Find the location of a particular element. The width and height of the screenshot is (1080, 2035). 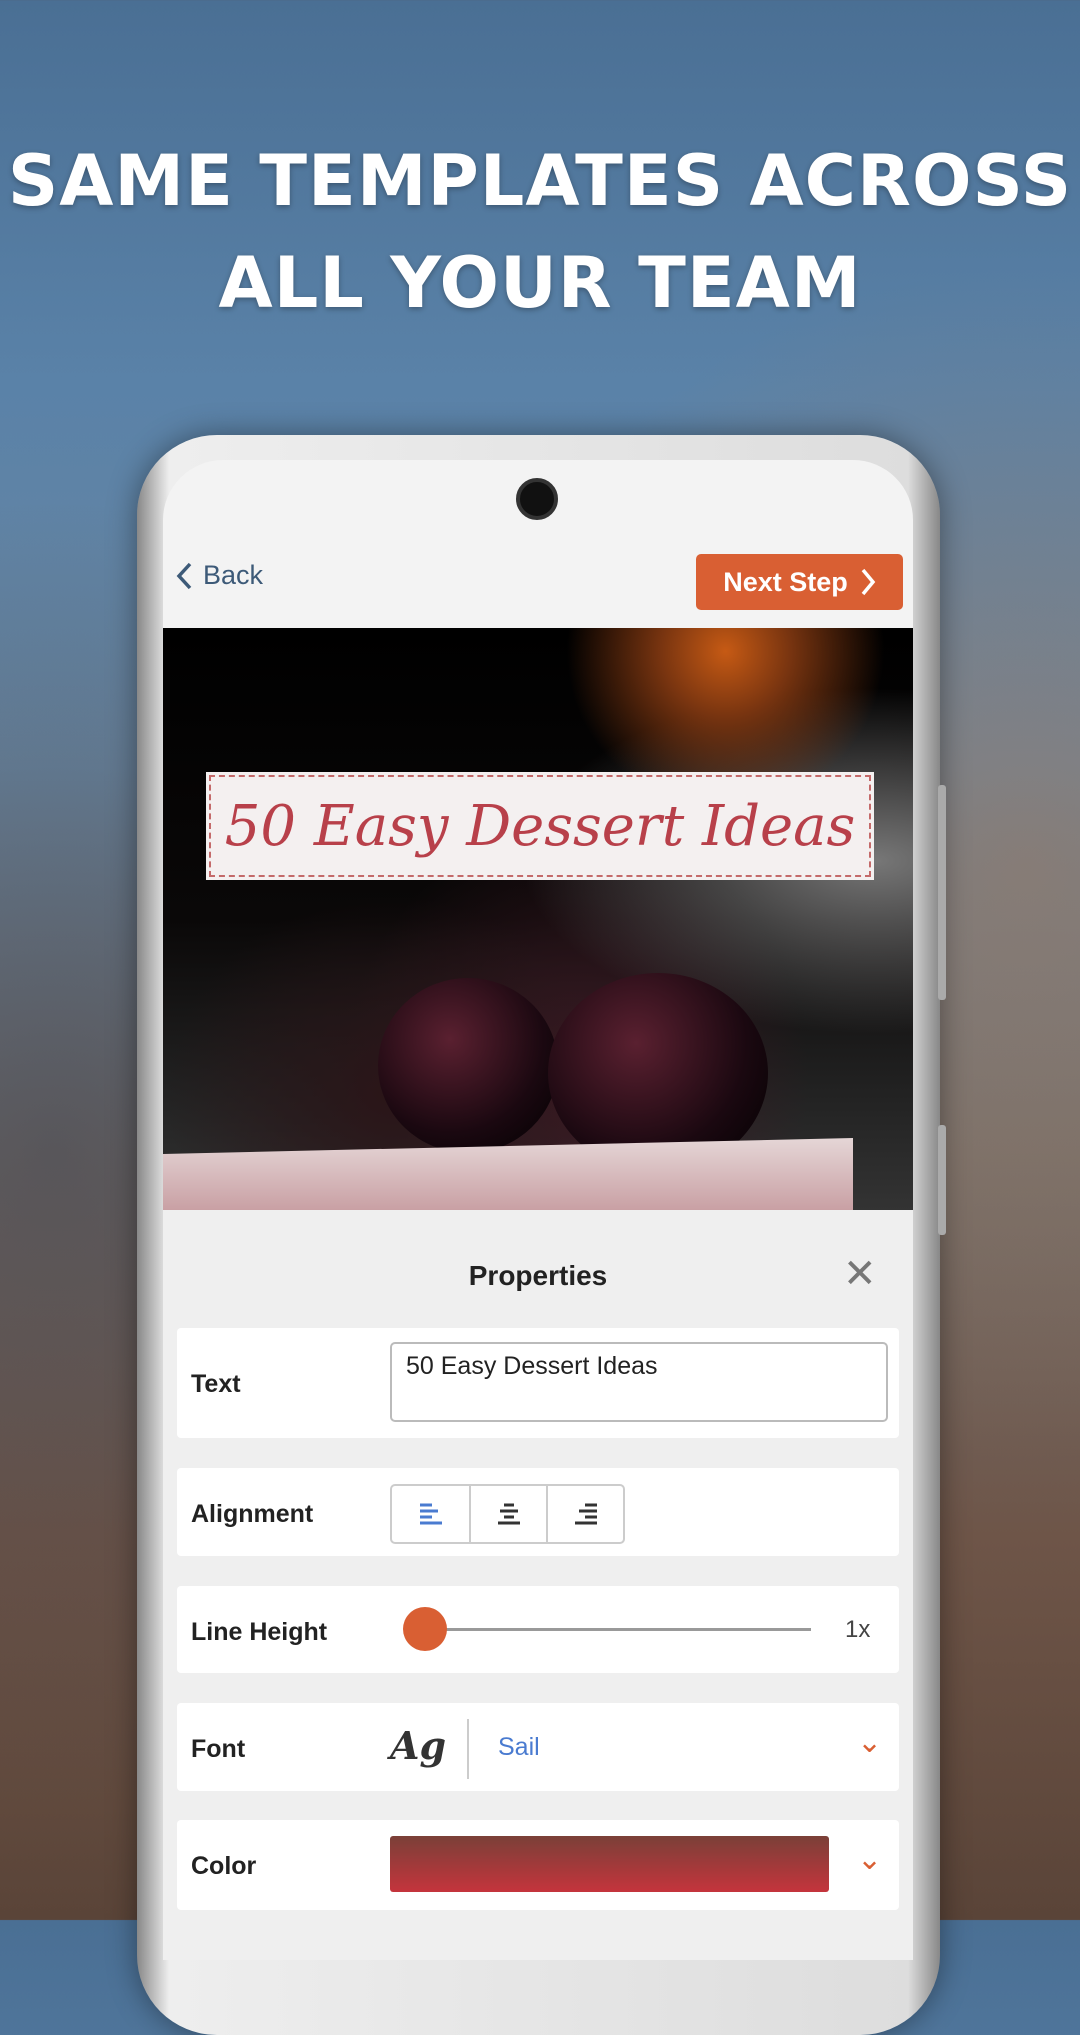

font-property-row: Font Ag Sail ⌄ is located at coordinates (538, 1747).